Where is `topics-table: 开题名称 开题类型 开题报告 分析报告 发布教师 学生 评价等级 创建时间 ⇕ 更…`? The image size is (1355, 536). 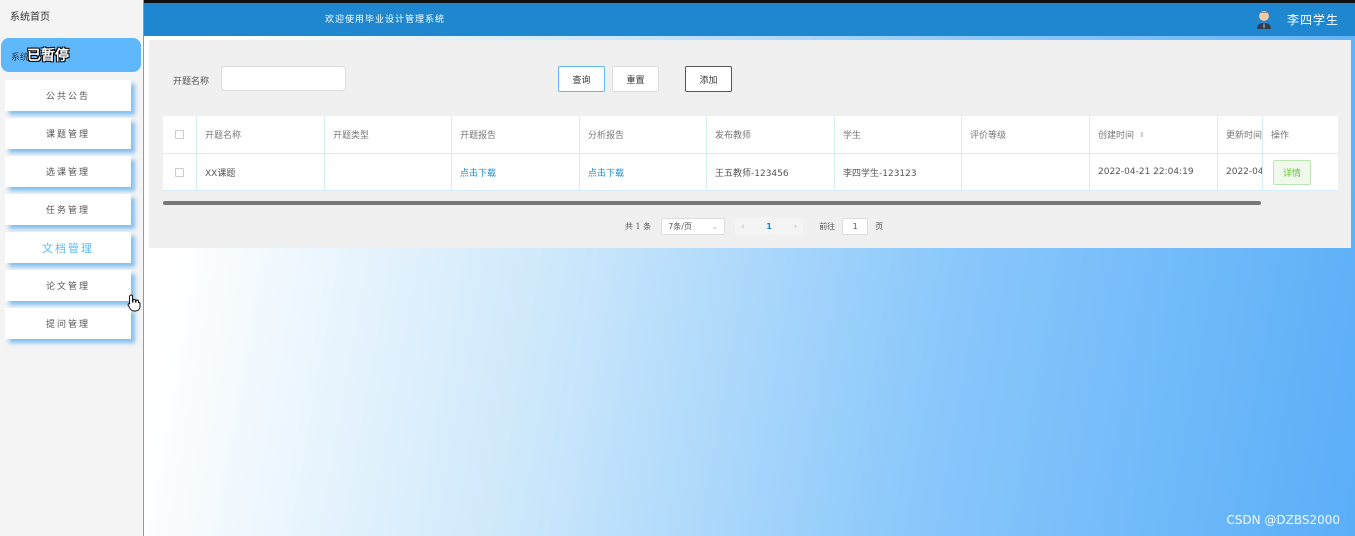
topics-table: 开题名称 开题类型 开题报告 分析报告 发布教师 学生 评价等级 创建时间 ⇕ 更… is located at coordinates (750, 153).